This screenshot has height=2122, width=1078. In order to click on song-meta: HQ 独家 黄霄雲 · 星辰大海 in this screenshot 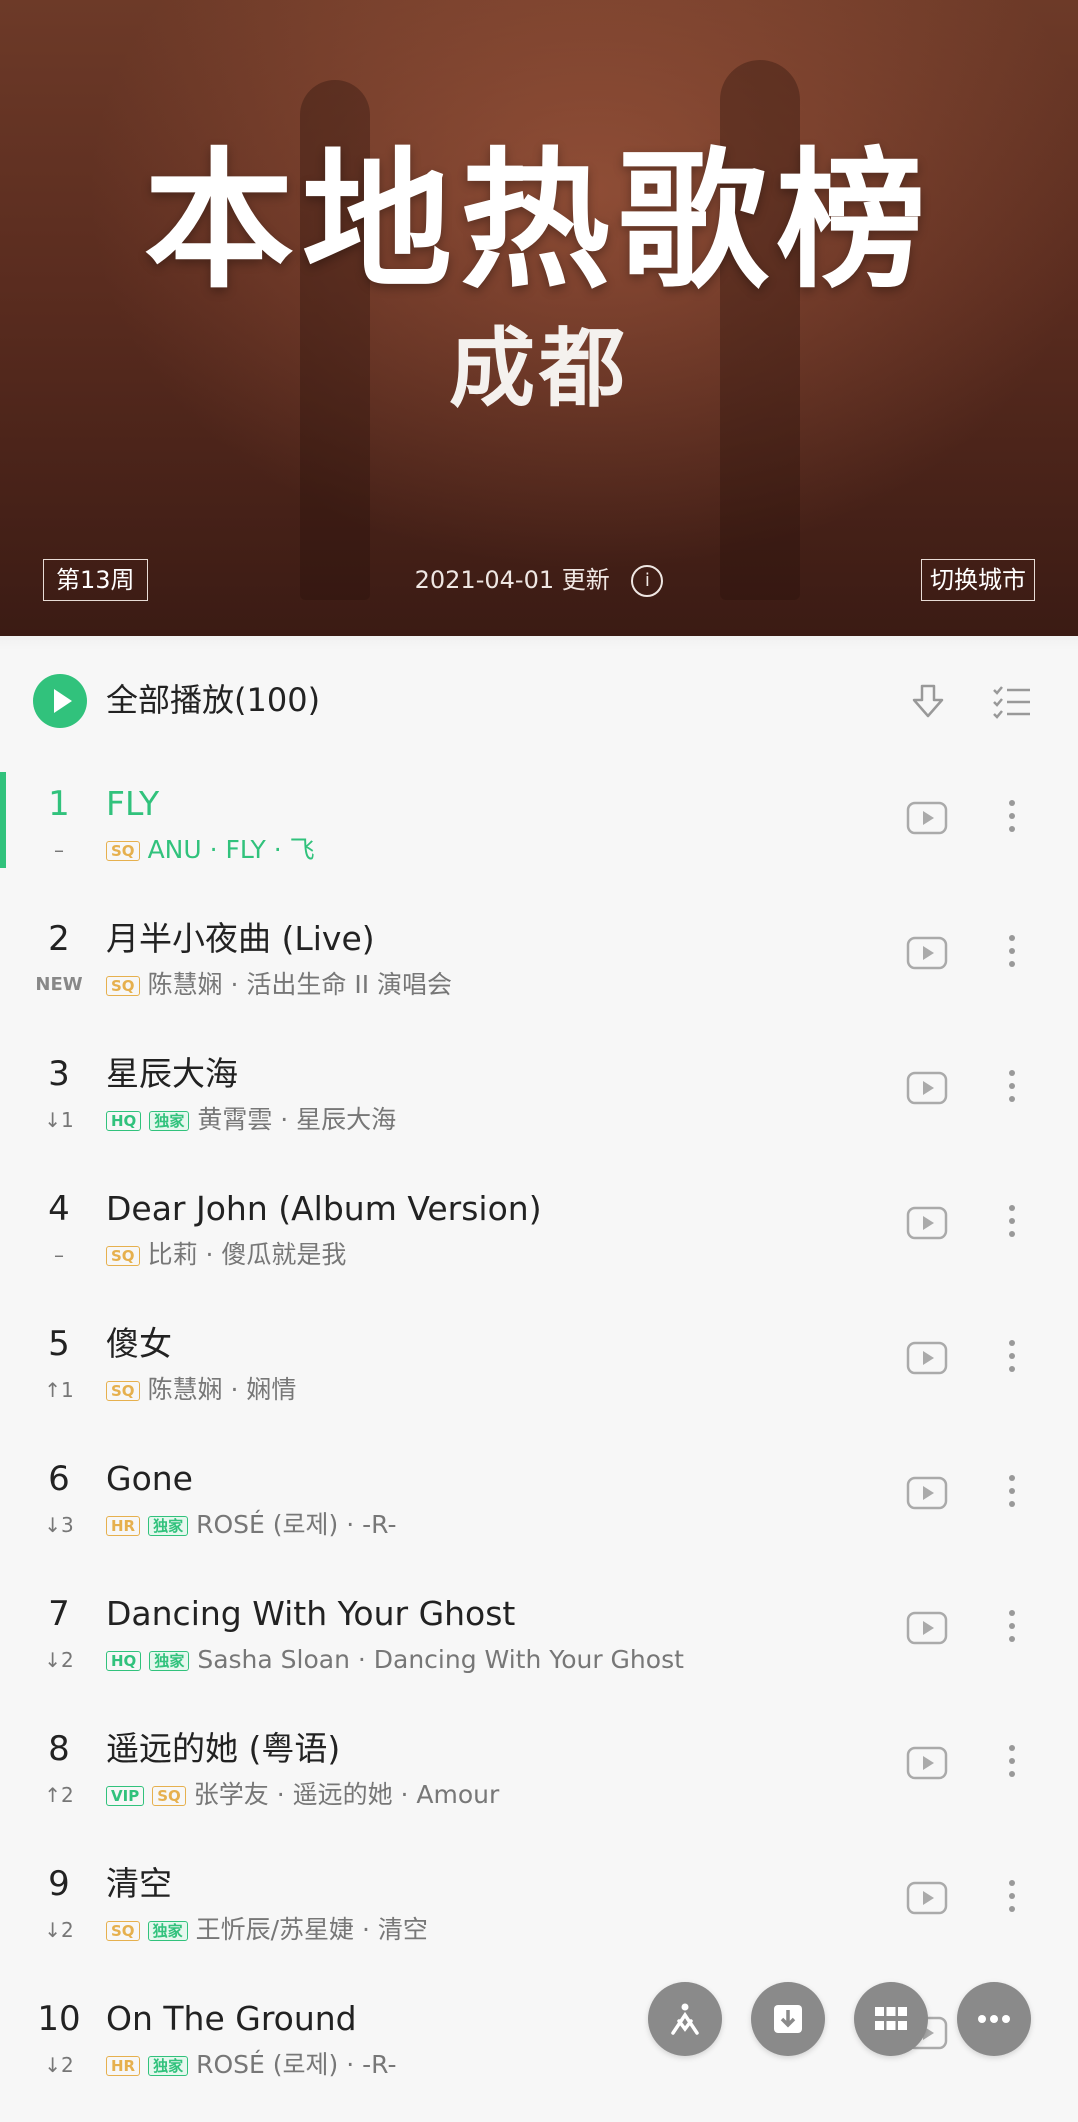, I will do `click(251, 1120)`.